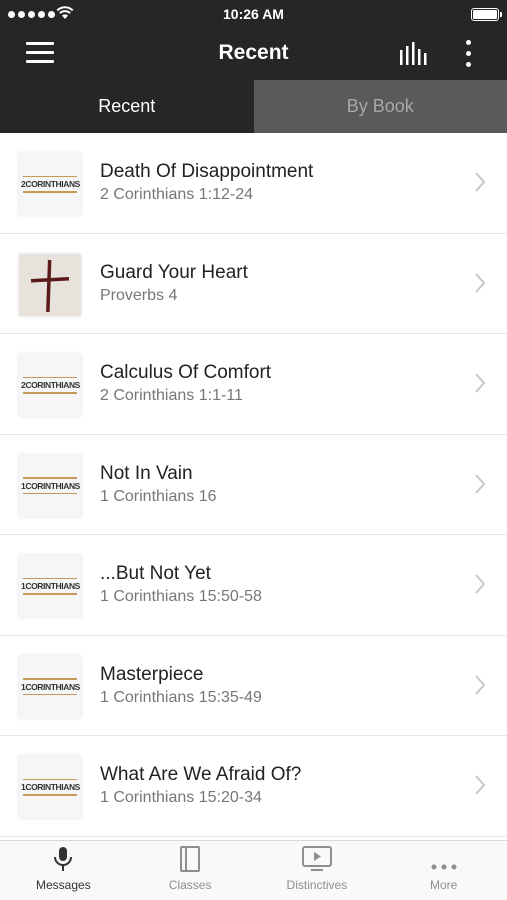 This screenshot has width=507, height=900. I want to click on navigation-bar: Recent, so click(253, 54).